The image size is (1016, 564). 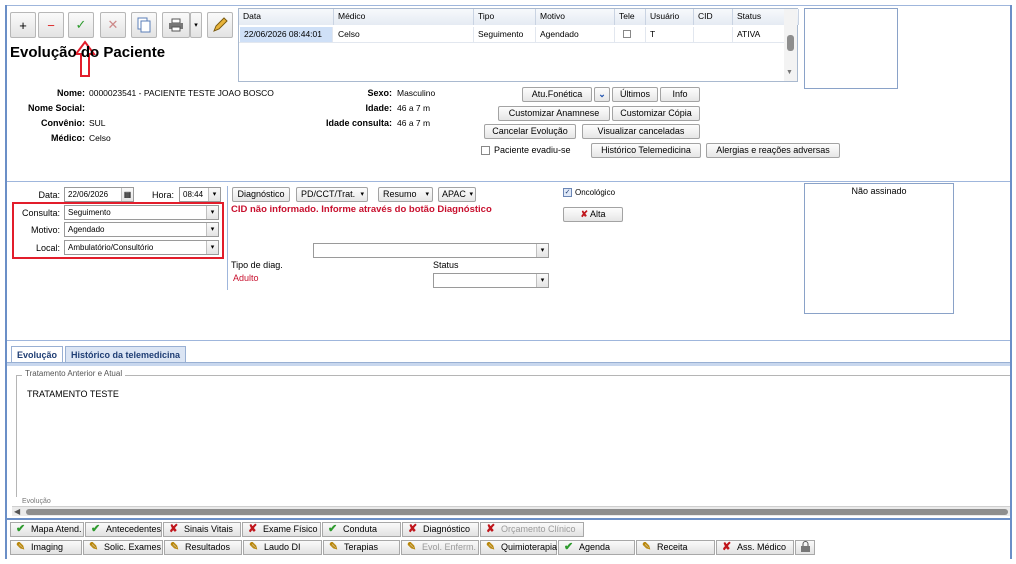 What do you see at coordinates (627, 34) in the screenshot?
I see `tele-checkbox` at bounding box center [627, 34].